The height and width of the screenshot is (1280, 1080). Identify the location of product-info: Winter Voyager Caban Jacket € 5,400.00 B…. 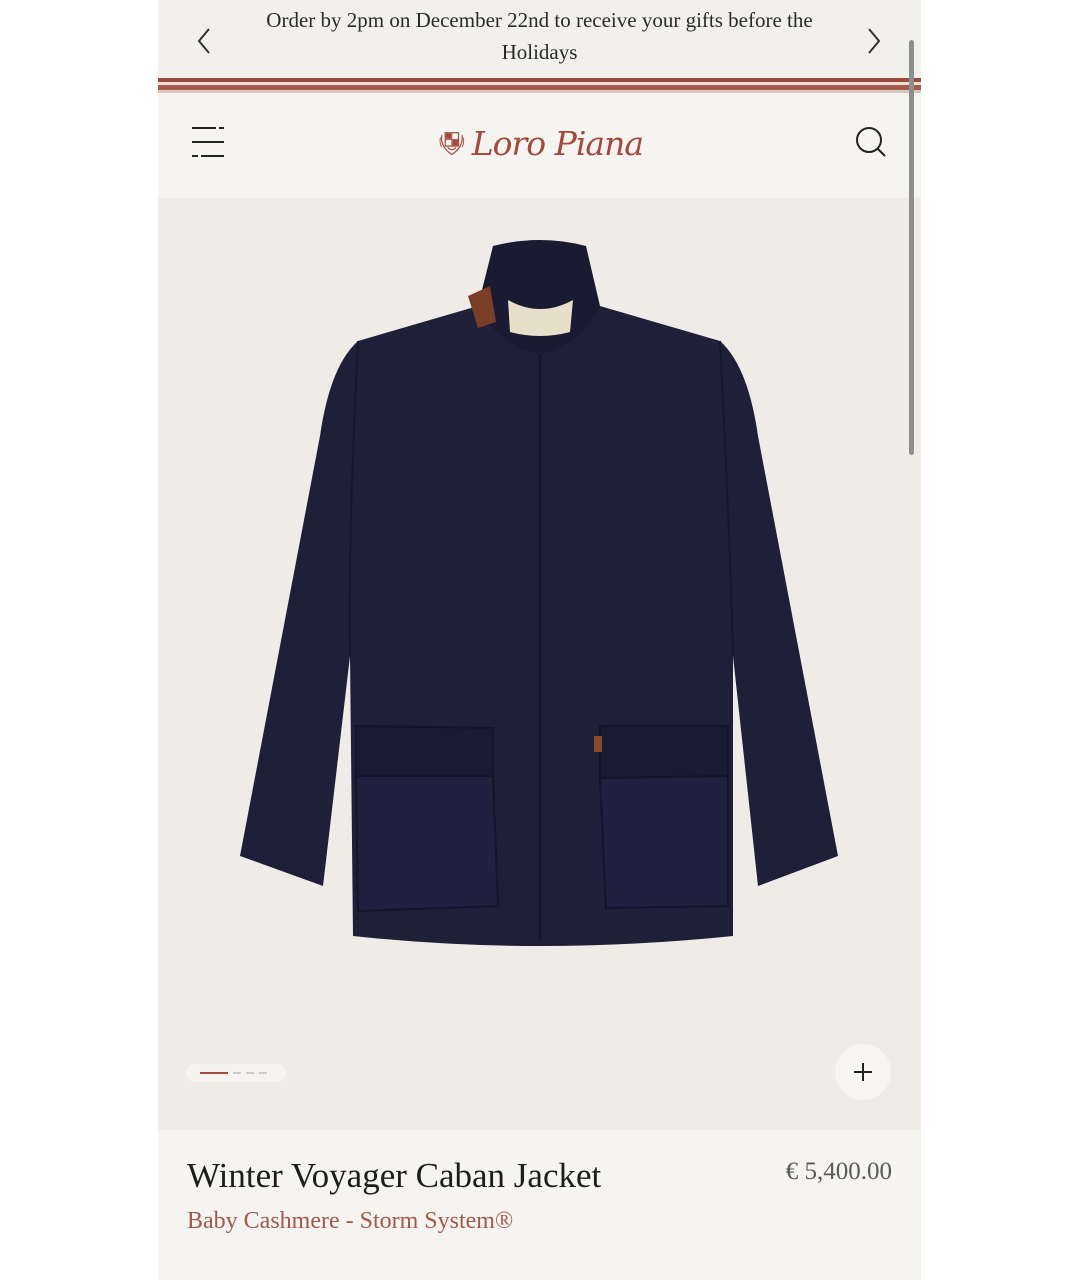
(539, 1205).